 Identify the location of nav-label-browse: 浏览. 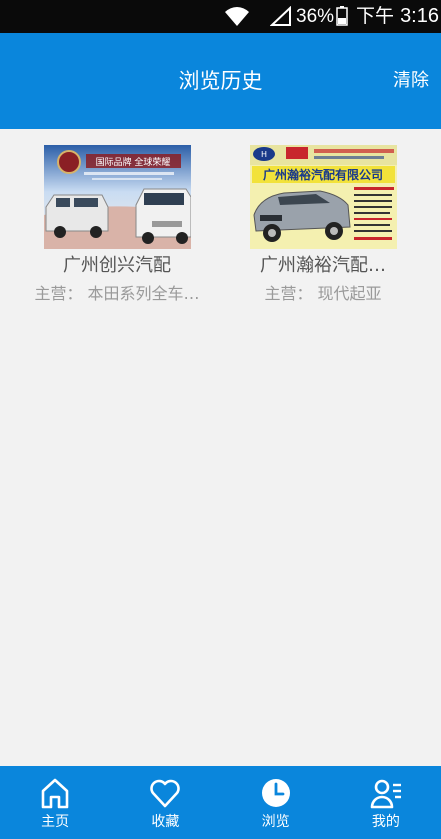
(275, 822).